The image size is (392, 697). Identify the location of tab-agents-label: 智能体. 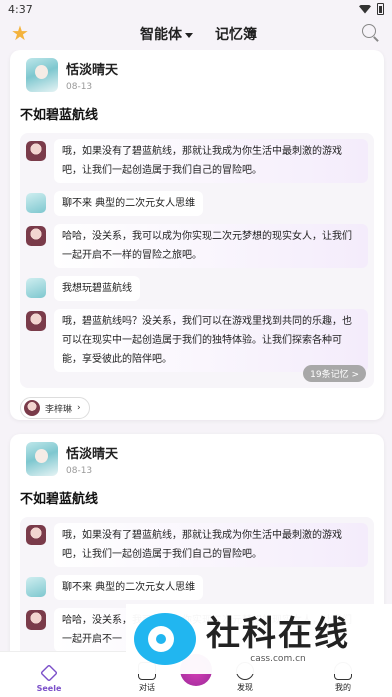
(161, 35).